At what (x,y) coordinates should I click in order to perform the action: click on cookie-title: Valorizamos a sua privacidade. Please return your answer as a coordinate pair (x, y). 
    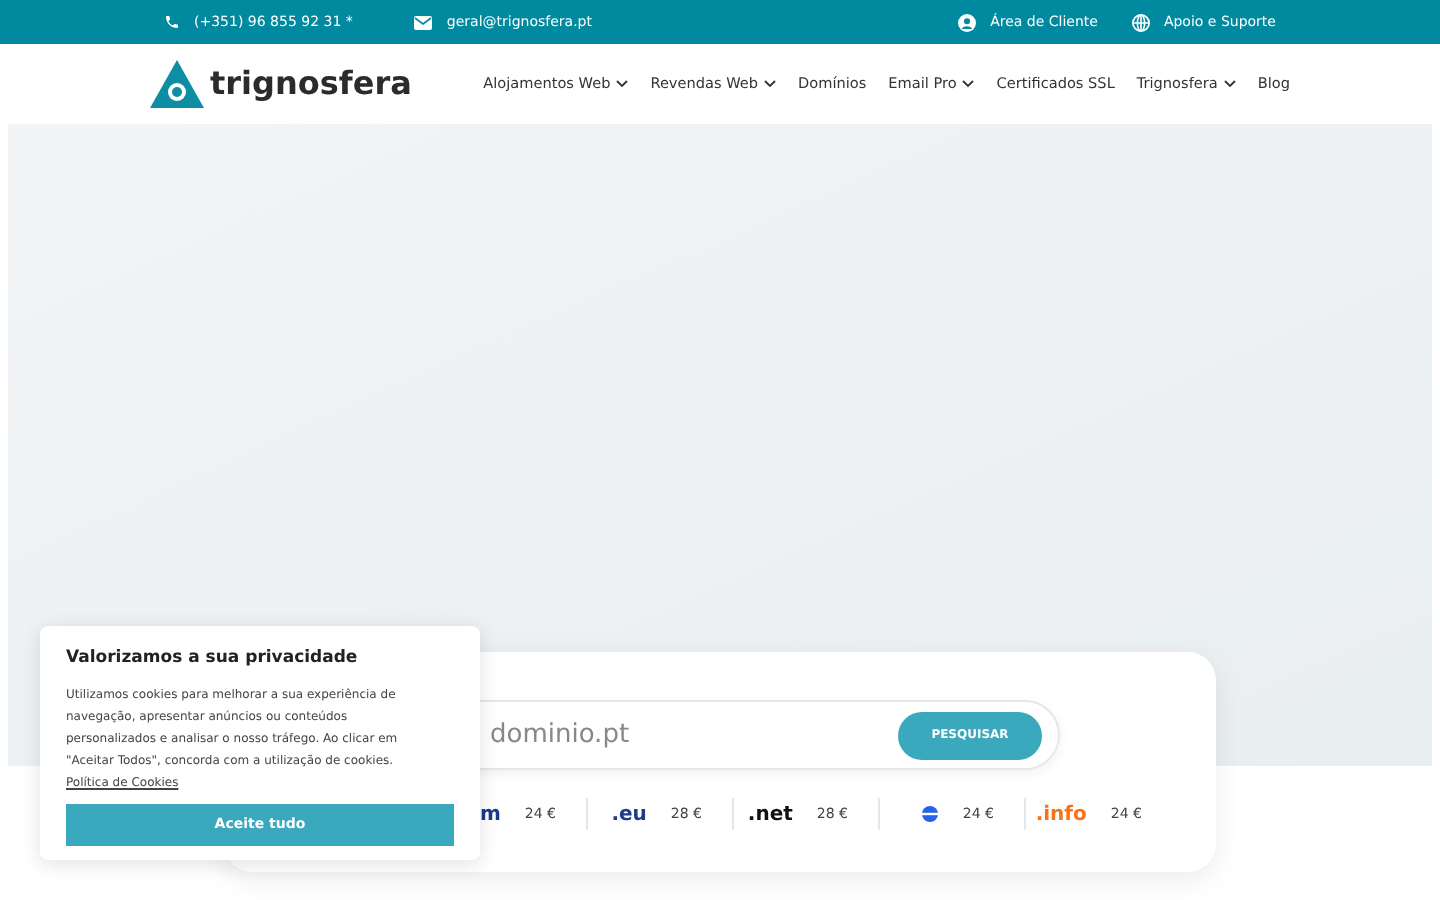
    Looking at the image, I should click on (213, 659).